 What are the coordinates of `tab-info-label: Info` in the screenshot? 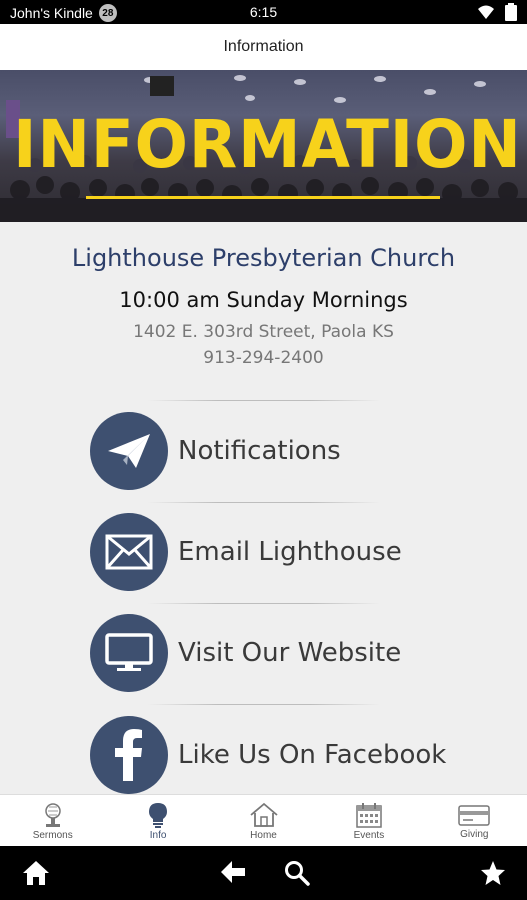 It's located at (158, 835).